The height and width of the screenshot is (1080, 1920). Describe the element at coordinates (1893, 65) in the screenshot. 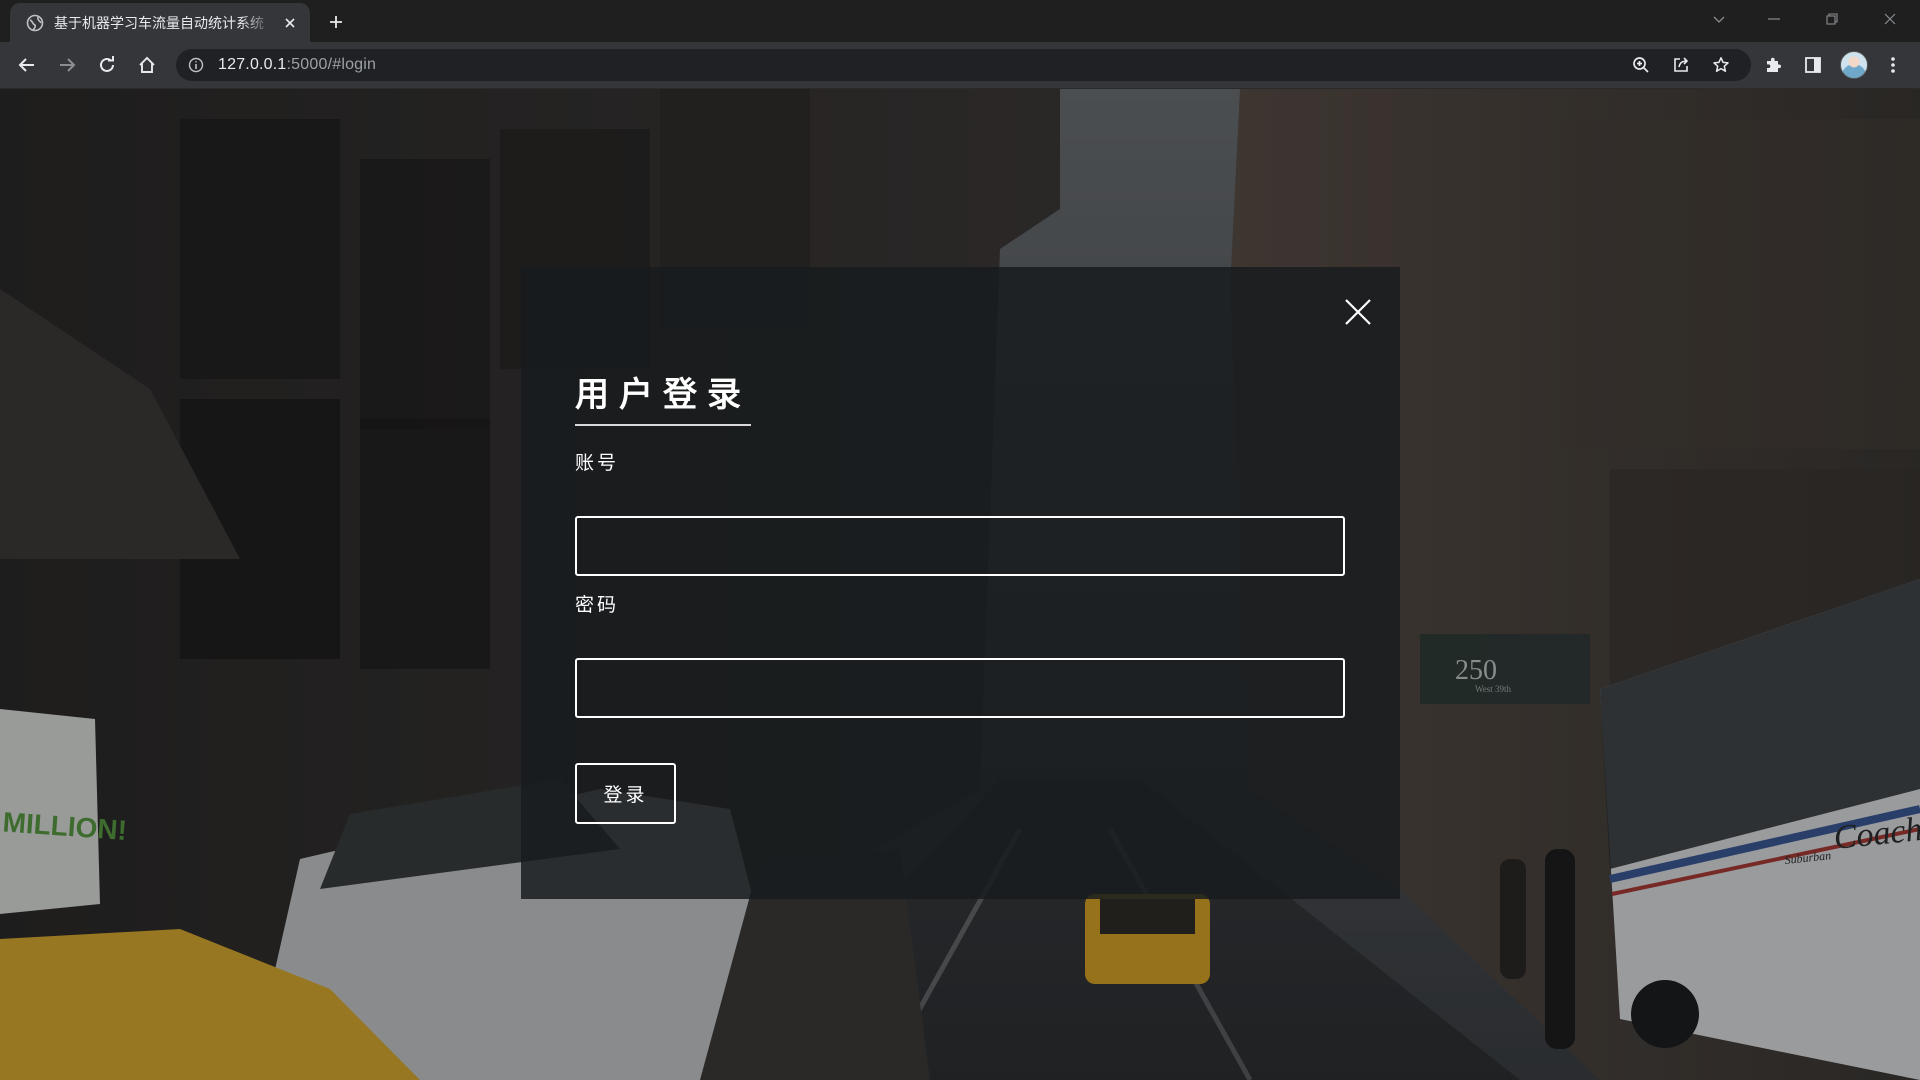

I see `more-icon` at that location.